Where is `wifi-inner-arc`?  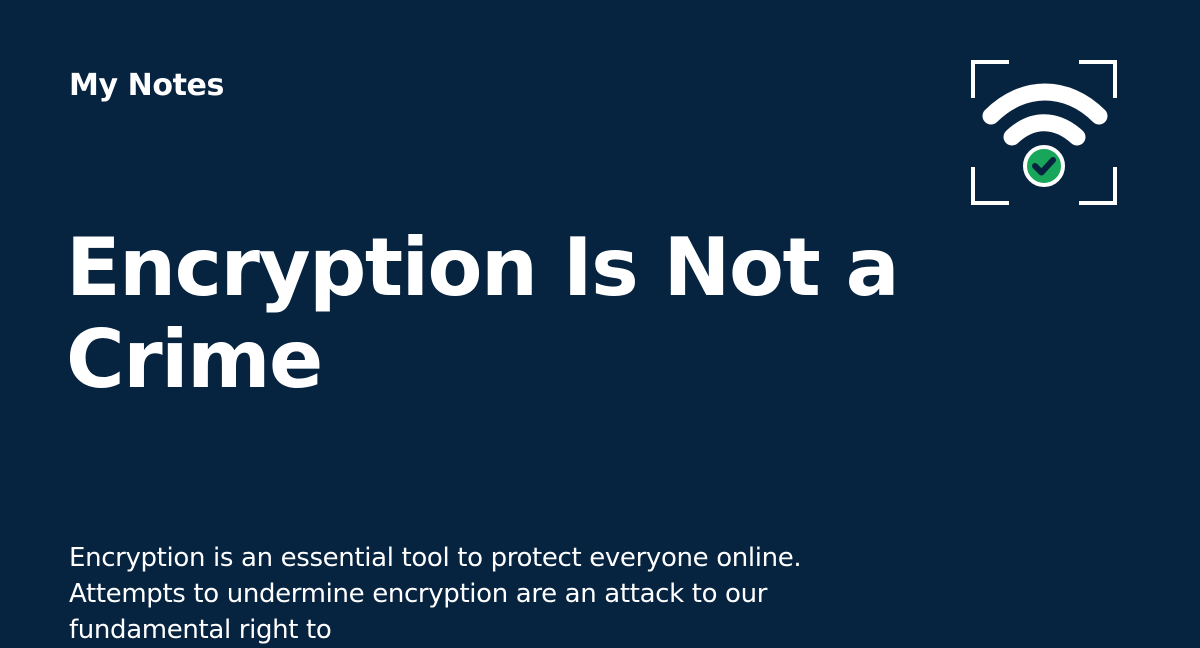 wifi-inner-arc is located at coordinates (1044, 130).